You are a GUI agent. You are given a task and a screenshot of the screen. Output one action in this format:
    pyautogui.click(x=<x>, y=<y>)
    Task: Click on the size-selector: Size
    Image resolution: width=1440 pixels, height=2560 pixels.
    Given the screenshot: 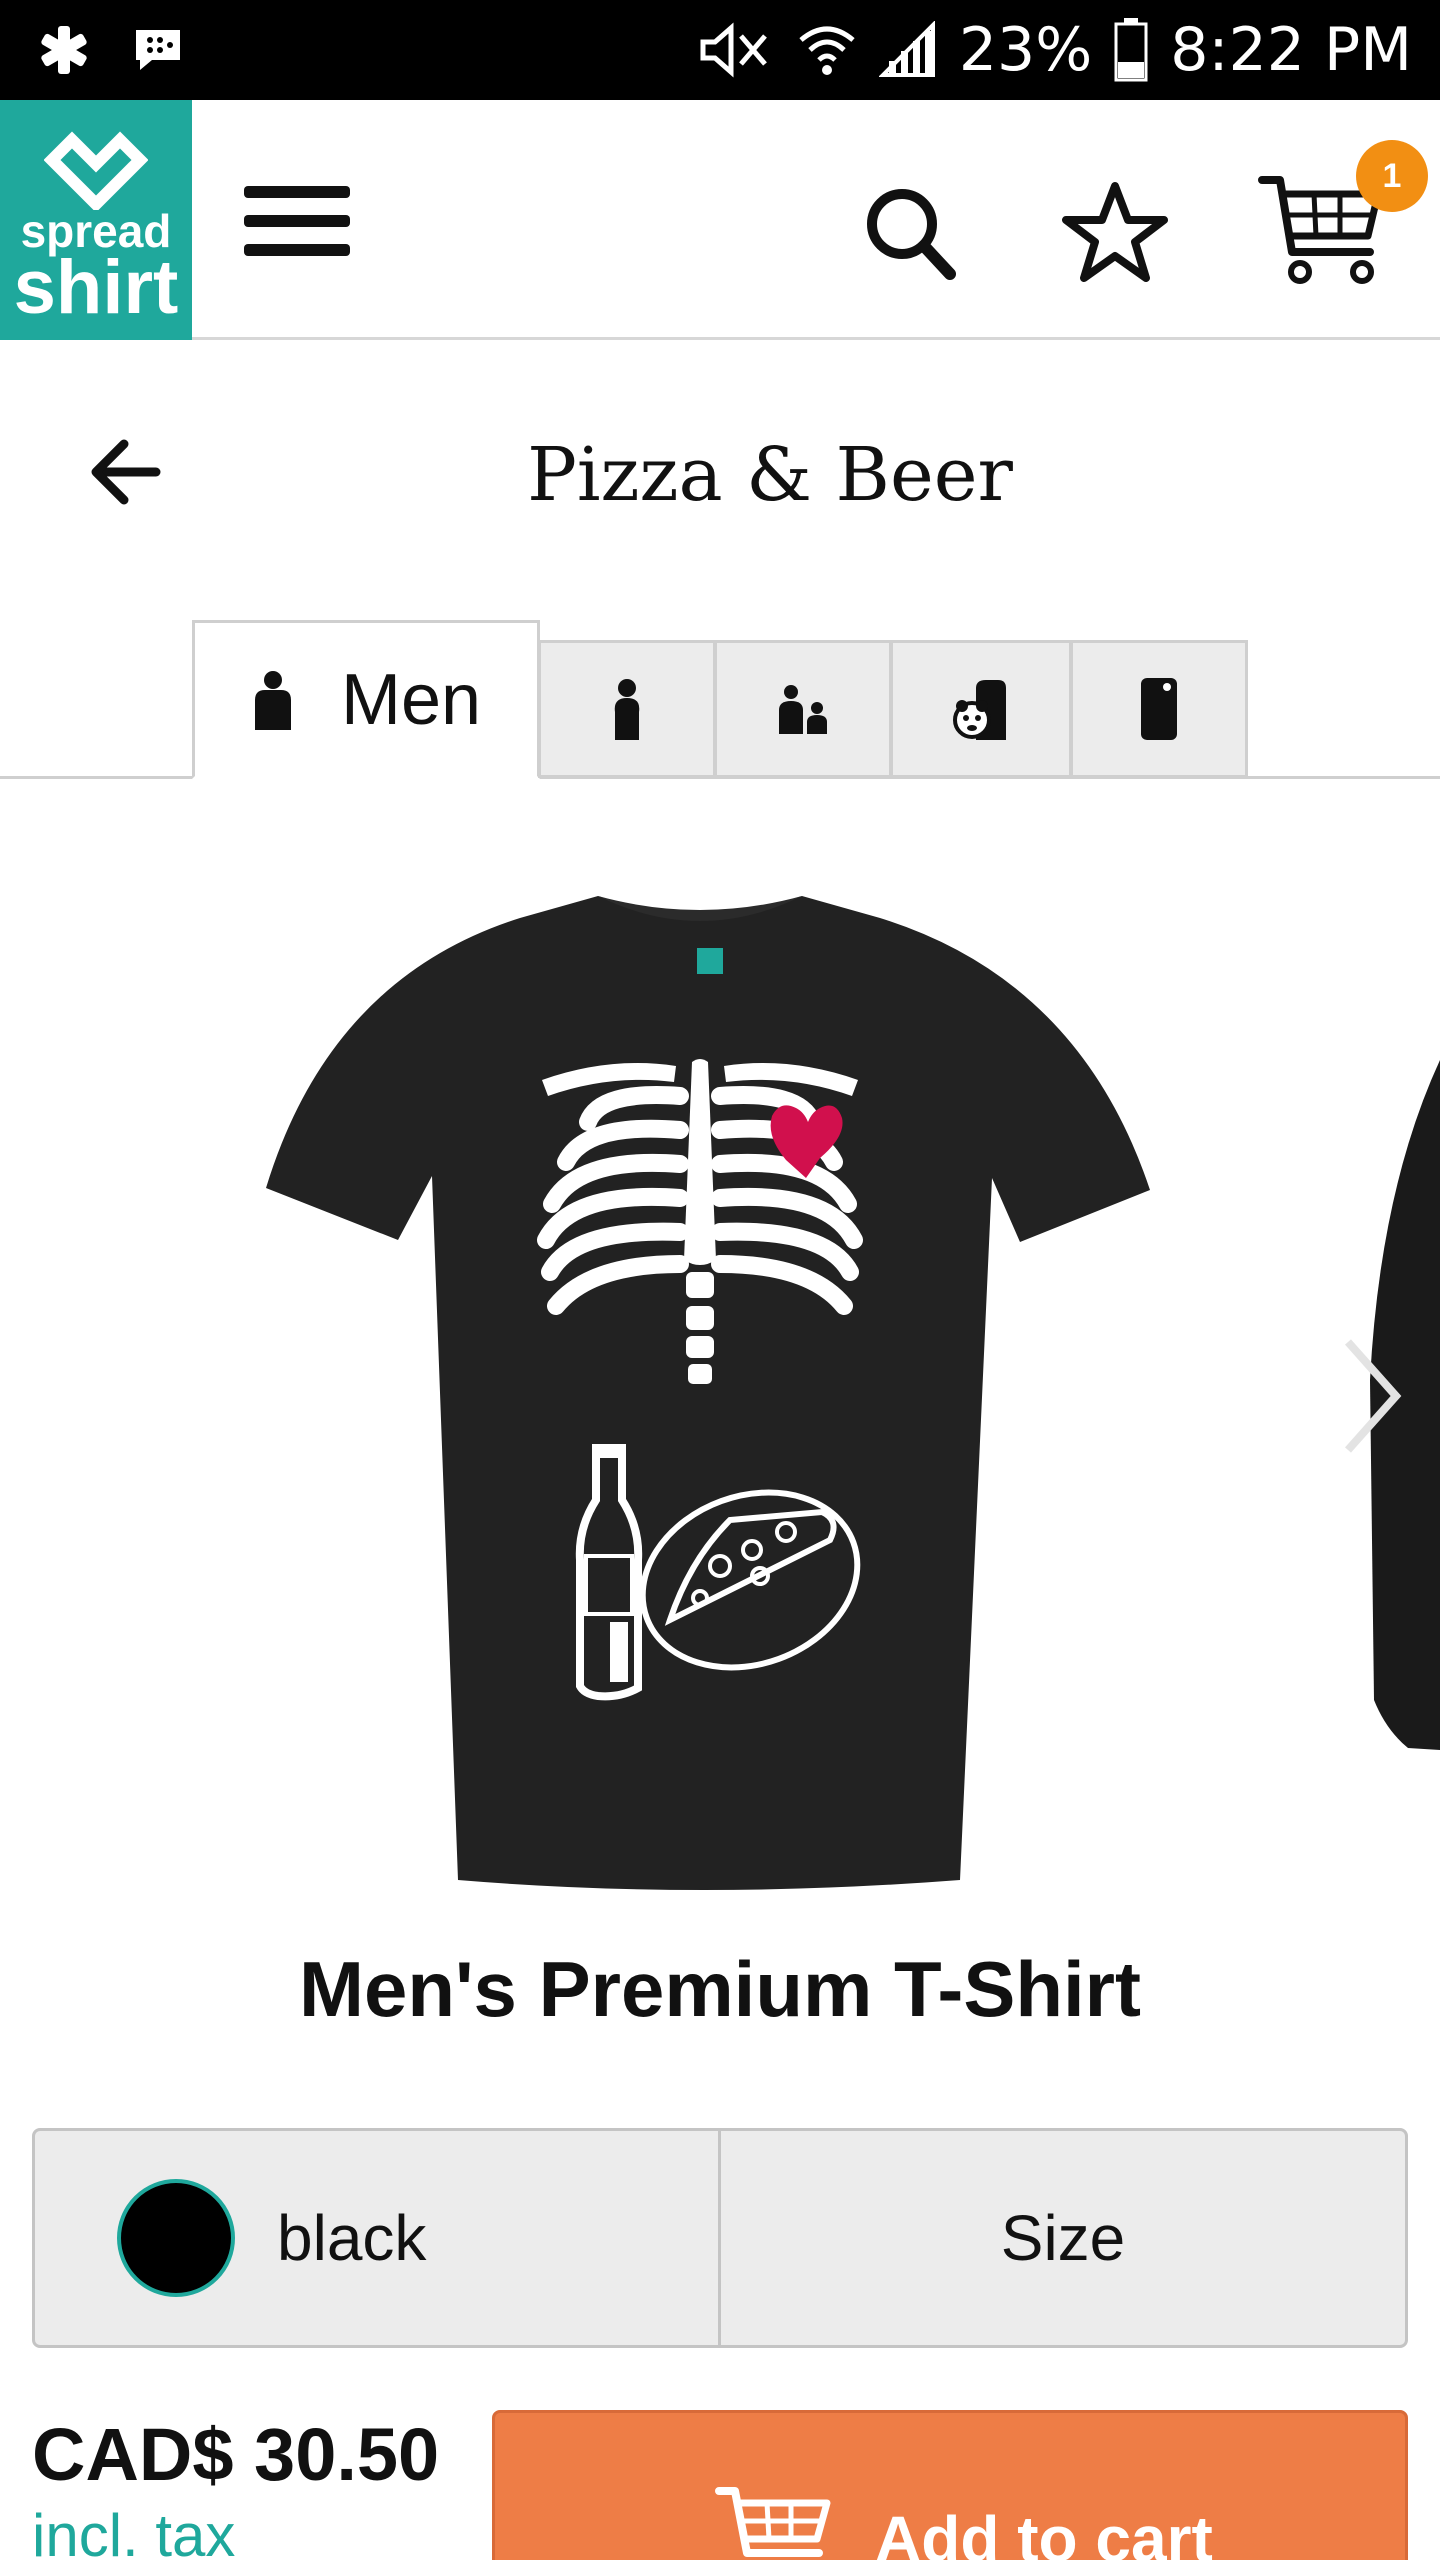 What is the action you would take?
    pyautogui.click(x=1063, y=2238)
    